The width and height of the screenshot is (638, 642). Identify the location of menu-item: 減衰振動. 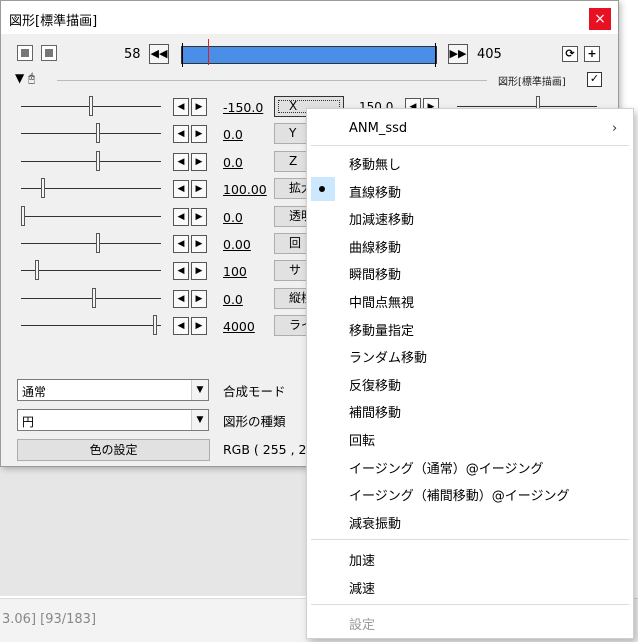
(375, 522).